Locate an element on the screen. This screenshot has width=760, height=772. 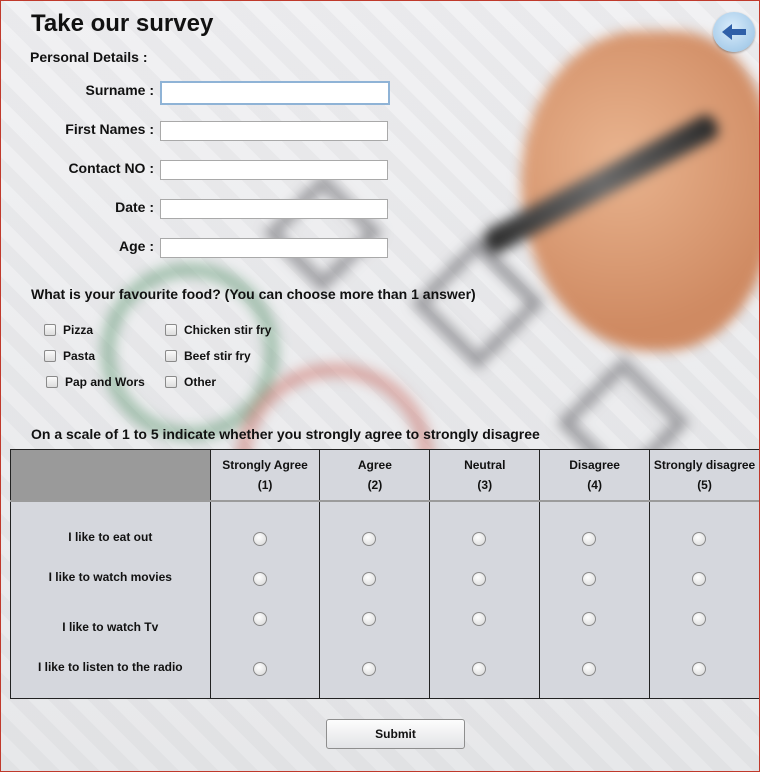
column-number: (5) is located at coordinates (704, 485).